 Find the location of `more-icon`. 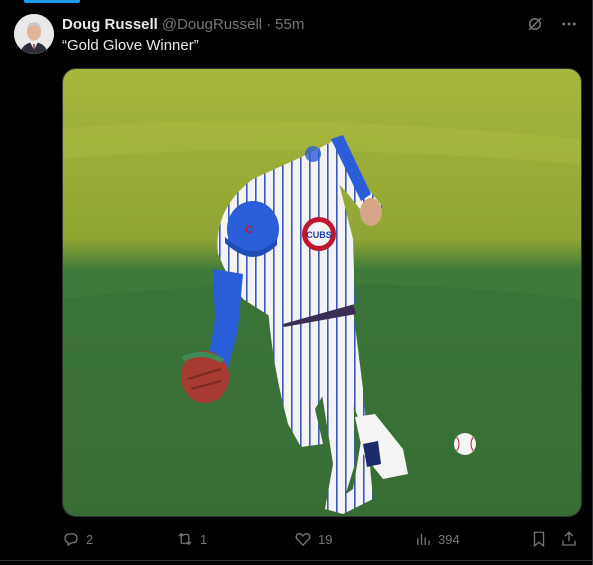

more-icon is located at coordinates (569, 24).